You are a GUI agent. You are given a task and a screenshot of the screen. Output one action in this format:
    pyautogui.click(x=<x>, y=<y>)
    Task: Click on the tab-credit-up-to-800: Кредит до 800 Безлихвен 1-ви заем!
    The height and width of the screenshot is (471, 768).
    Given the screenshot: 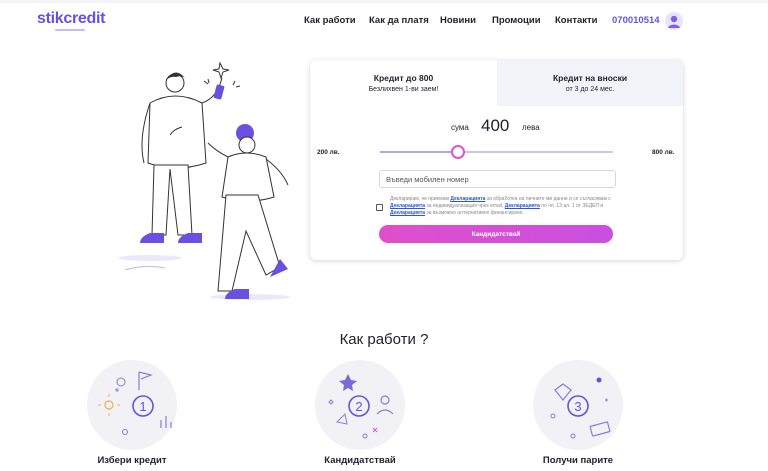 What is the action you would take?
    pyautogui.click(x=403, y=83)
    